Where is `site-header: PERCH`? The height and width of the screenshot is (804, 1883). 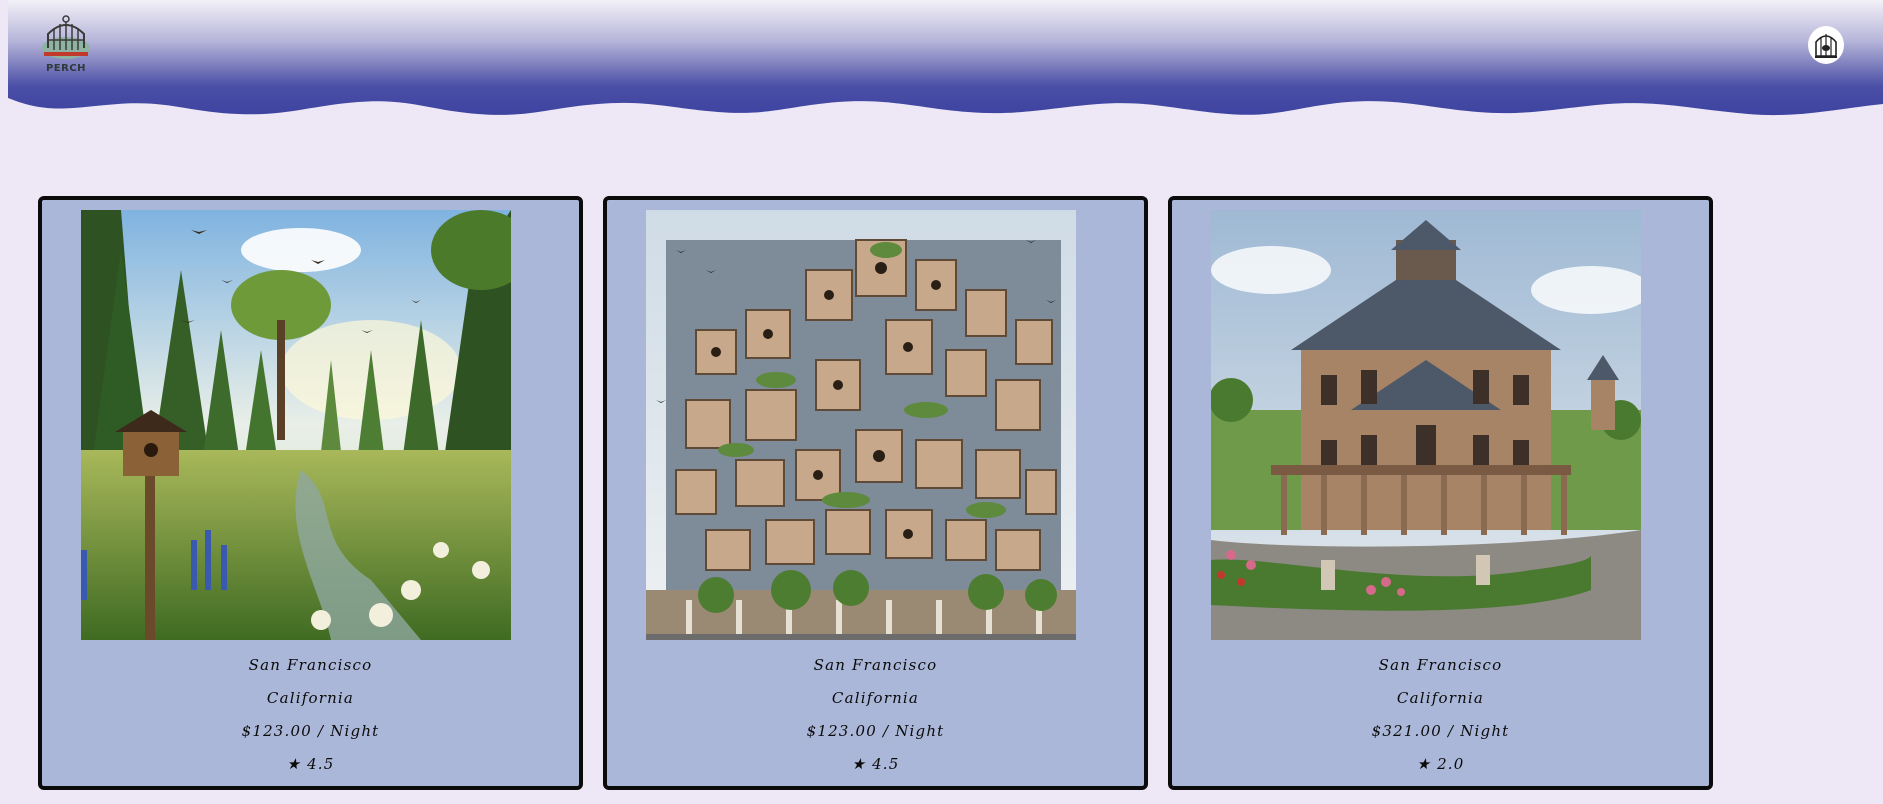
site-header: PERCH is located at coordinates (945, 60).